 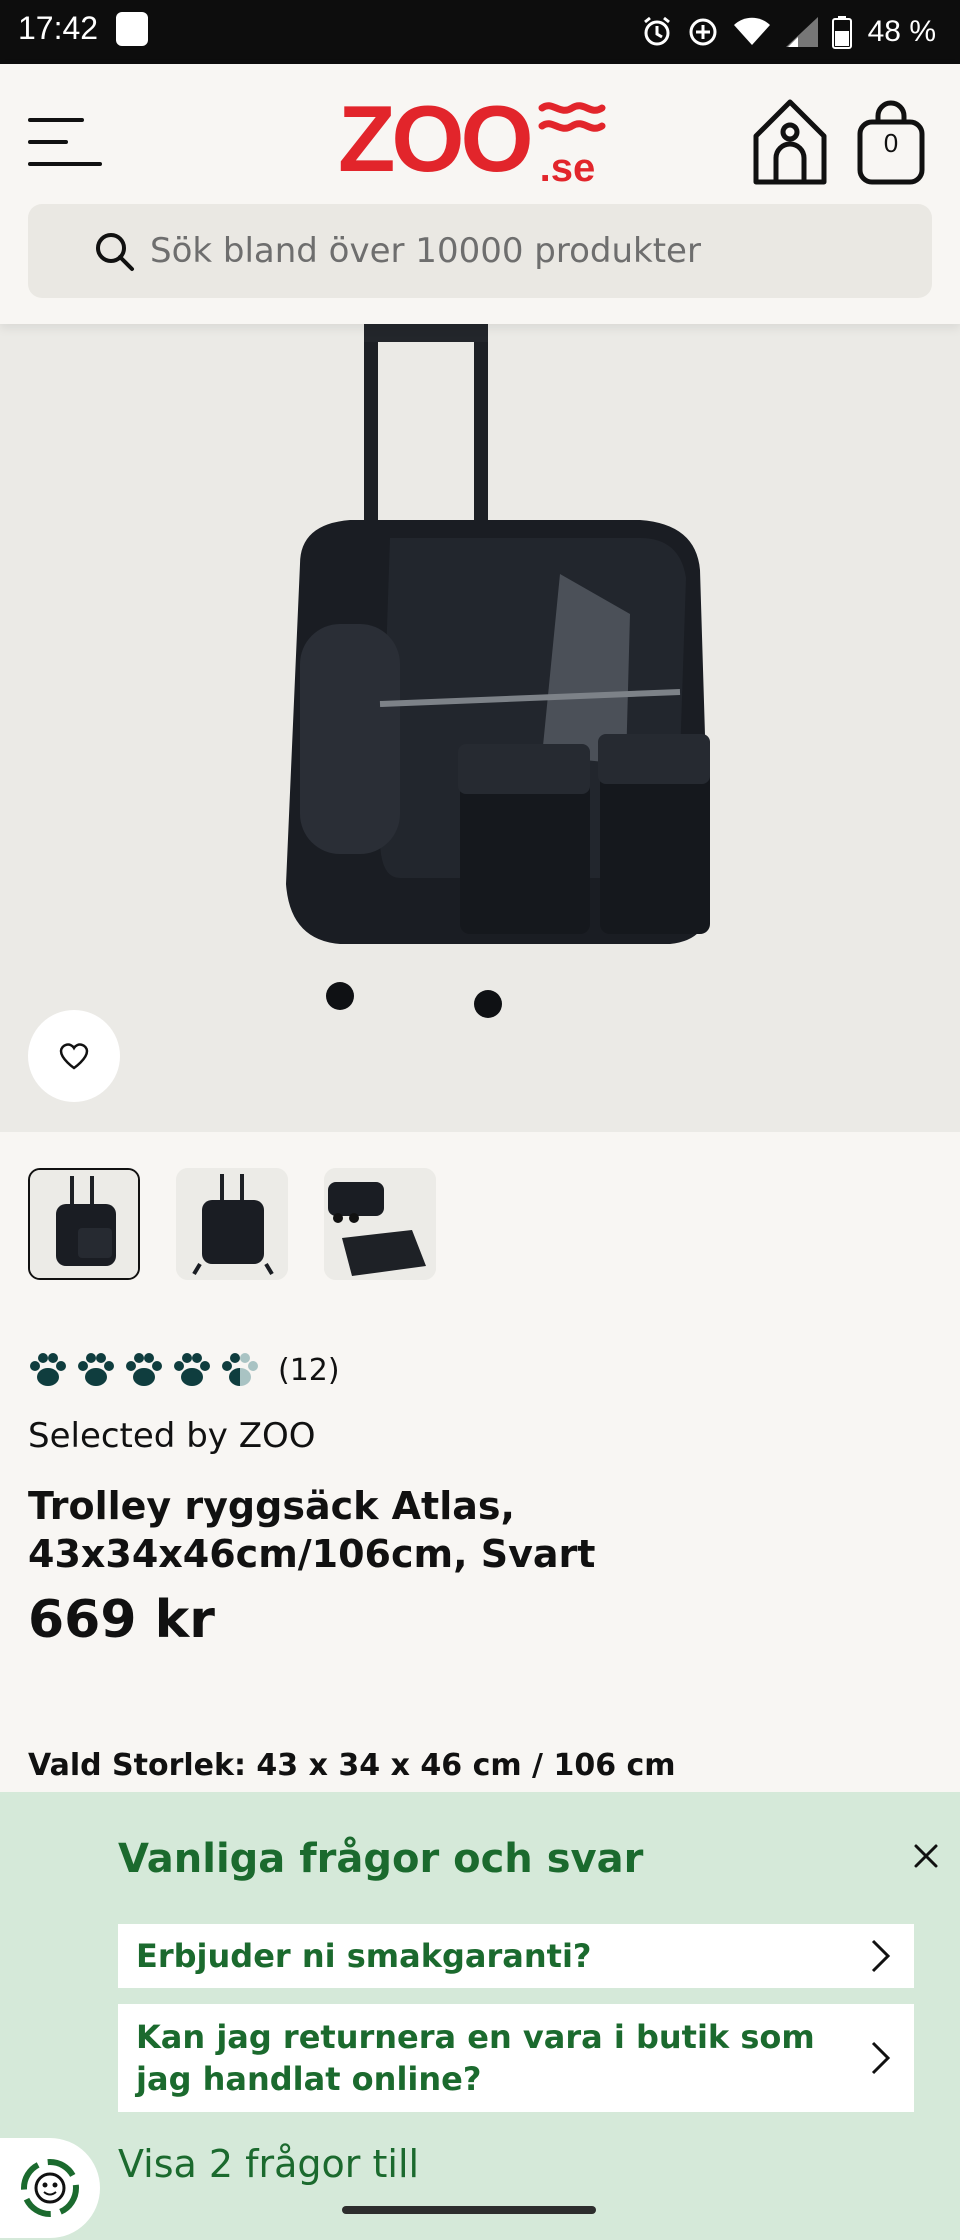 I want to click on assistant-icon, so click(x=50, y=2188).